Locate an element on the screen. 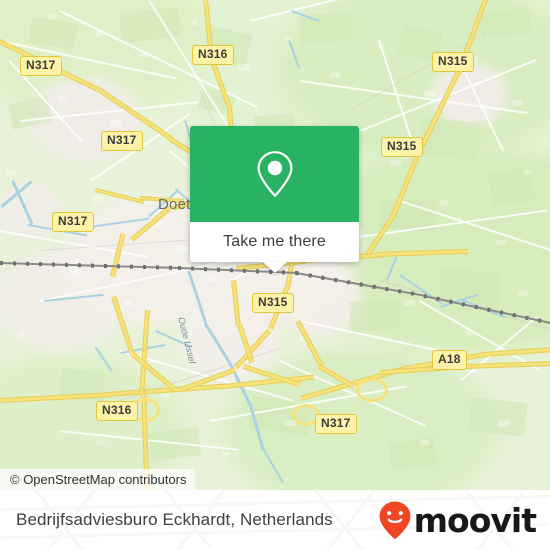 The width and height of the screenshot is (550, 550). road-shield-n316-s: N316 is located at coordinates (117, 411).